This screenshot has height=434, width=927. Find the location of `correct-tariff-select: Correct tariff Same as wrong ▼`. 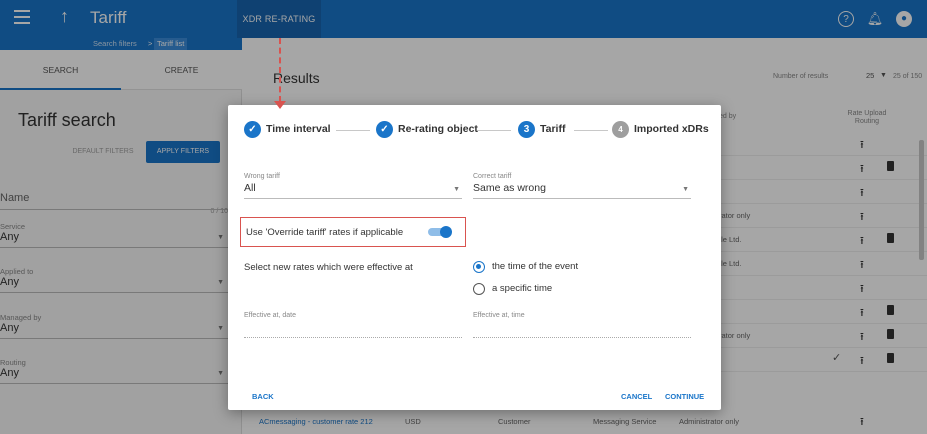

correct-tariff-select: Correct tariff Same as wrong ▼ is located at coordinates (582, 186).